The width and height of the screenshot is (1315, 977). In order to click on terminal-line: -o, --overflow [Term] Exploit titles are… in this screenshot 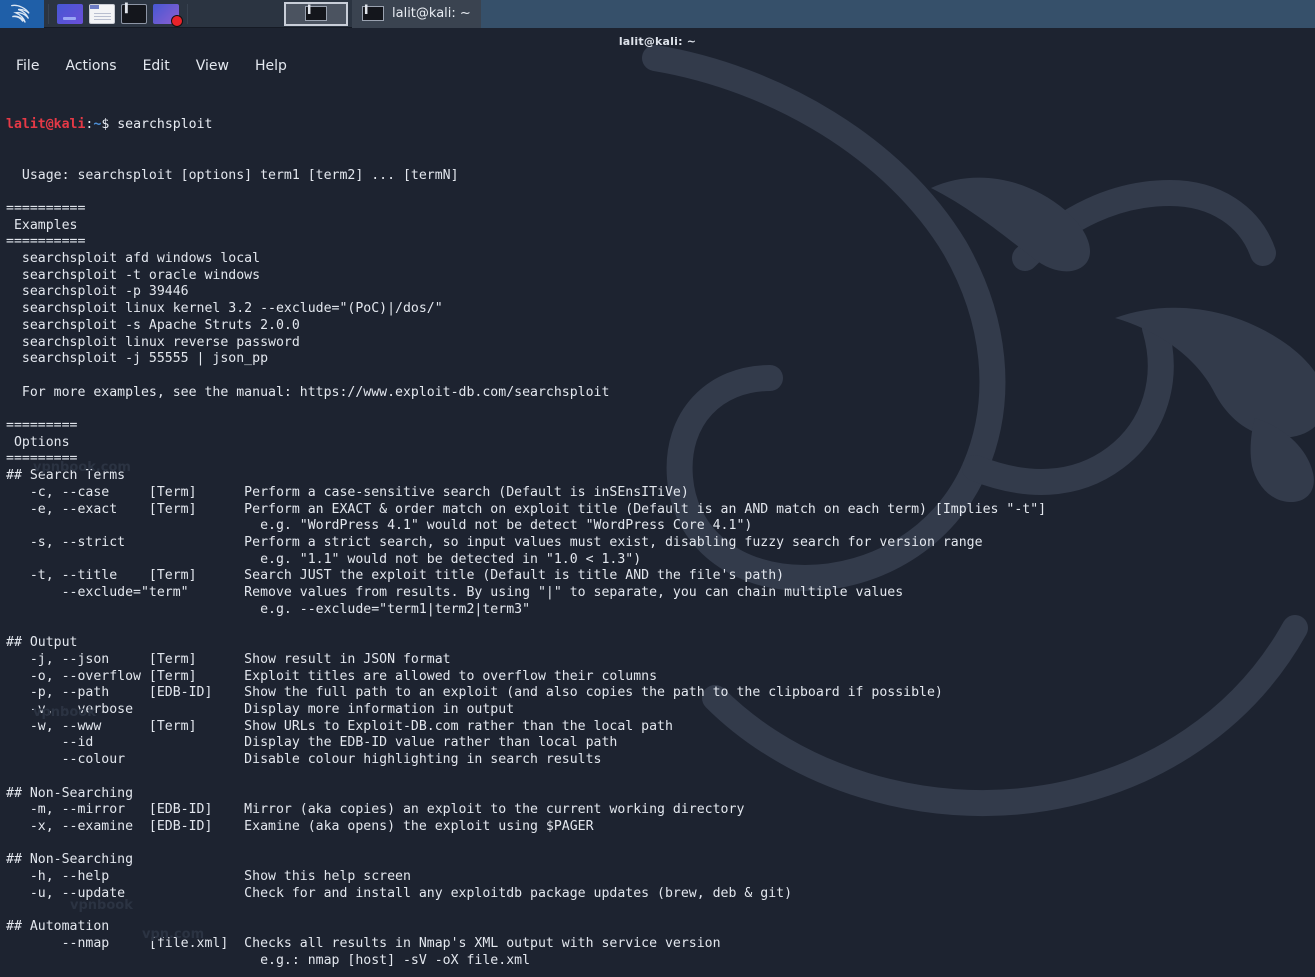, I will do `click(332, 676)`.